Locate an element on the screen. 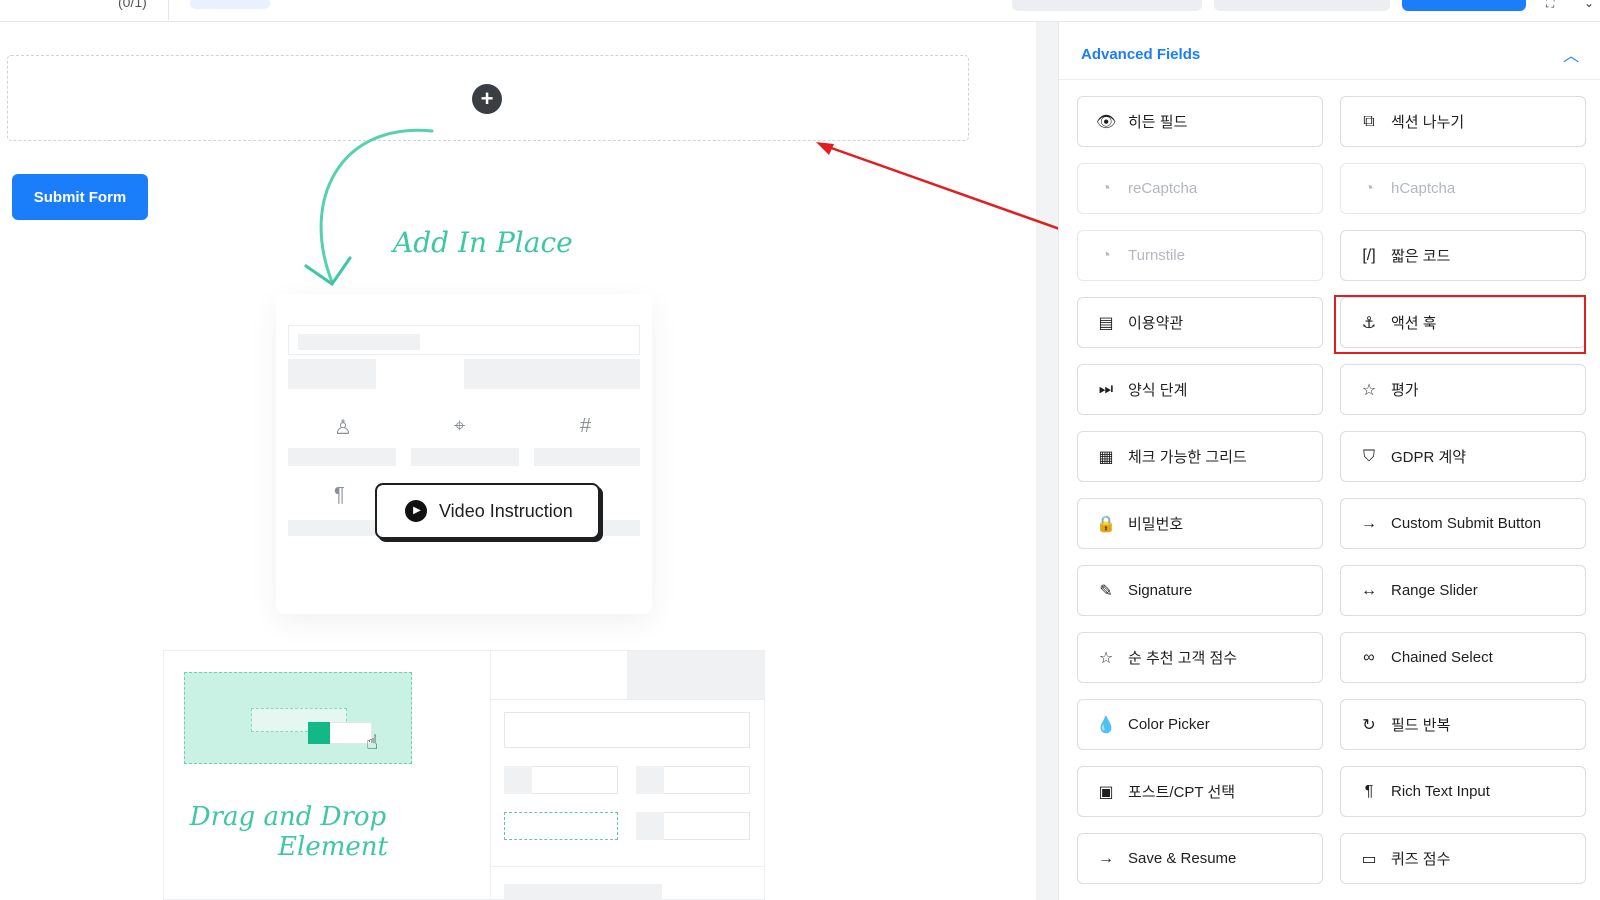 This screenshot has height=900, width=1600. field-button-turnstile: ◔ Turnstile is located at coordinates (1200, 255).